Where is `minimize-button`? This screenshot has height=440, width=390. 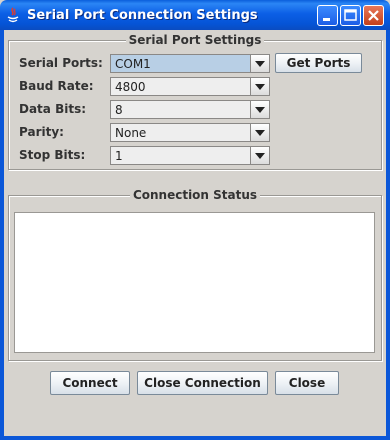 minimize-button is located at coordinates (327, 15).